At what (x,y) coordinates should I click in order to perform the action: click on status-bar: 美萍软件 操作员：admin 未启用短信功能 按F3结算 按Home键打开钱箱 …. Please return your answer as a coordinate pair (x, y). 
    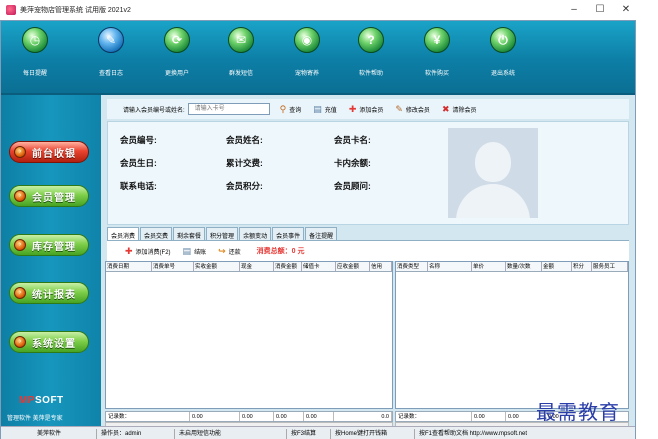
    Looking at the image, I should click on (318, 432).